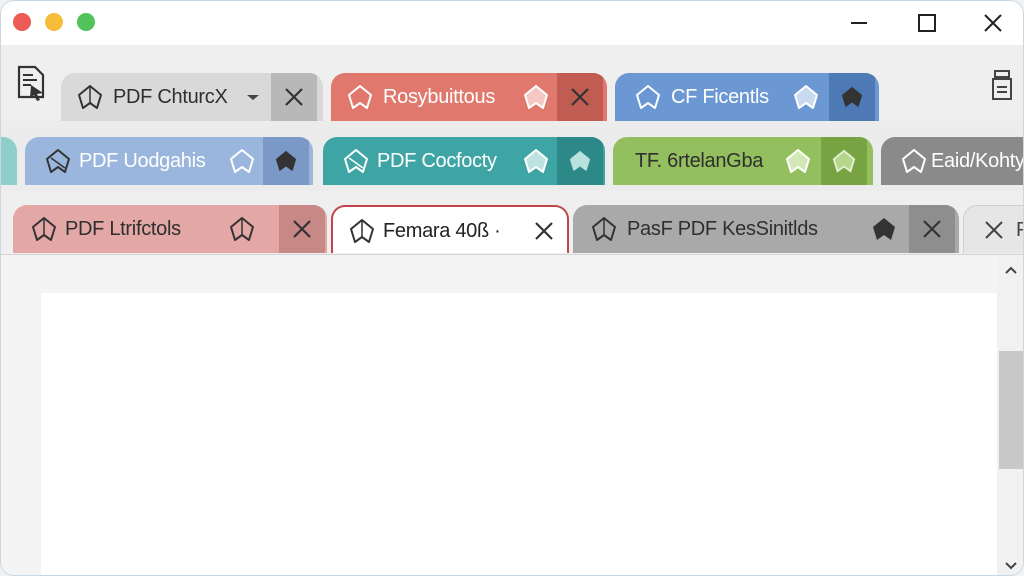 Image resolution: width=1024 pixels, height=576 pixels. Describe the element at coordinates (1011, 410) in the screenshot. I see `scroll-thumb` at that location.